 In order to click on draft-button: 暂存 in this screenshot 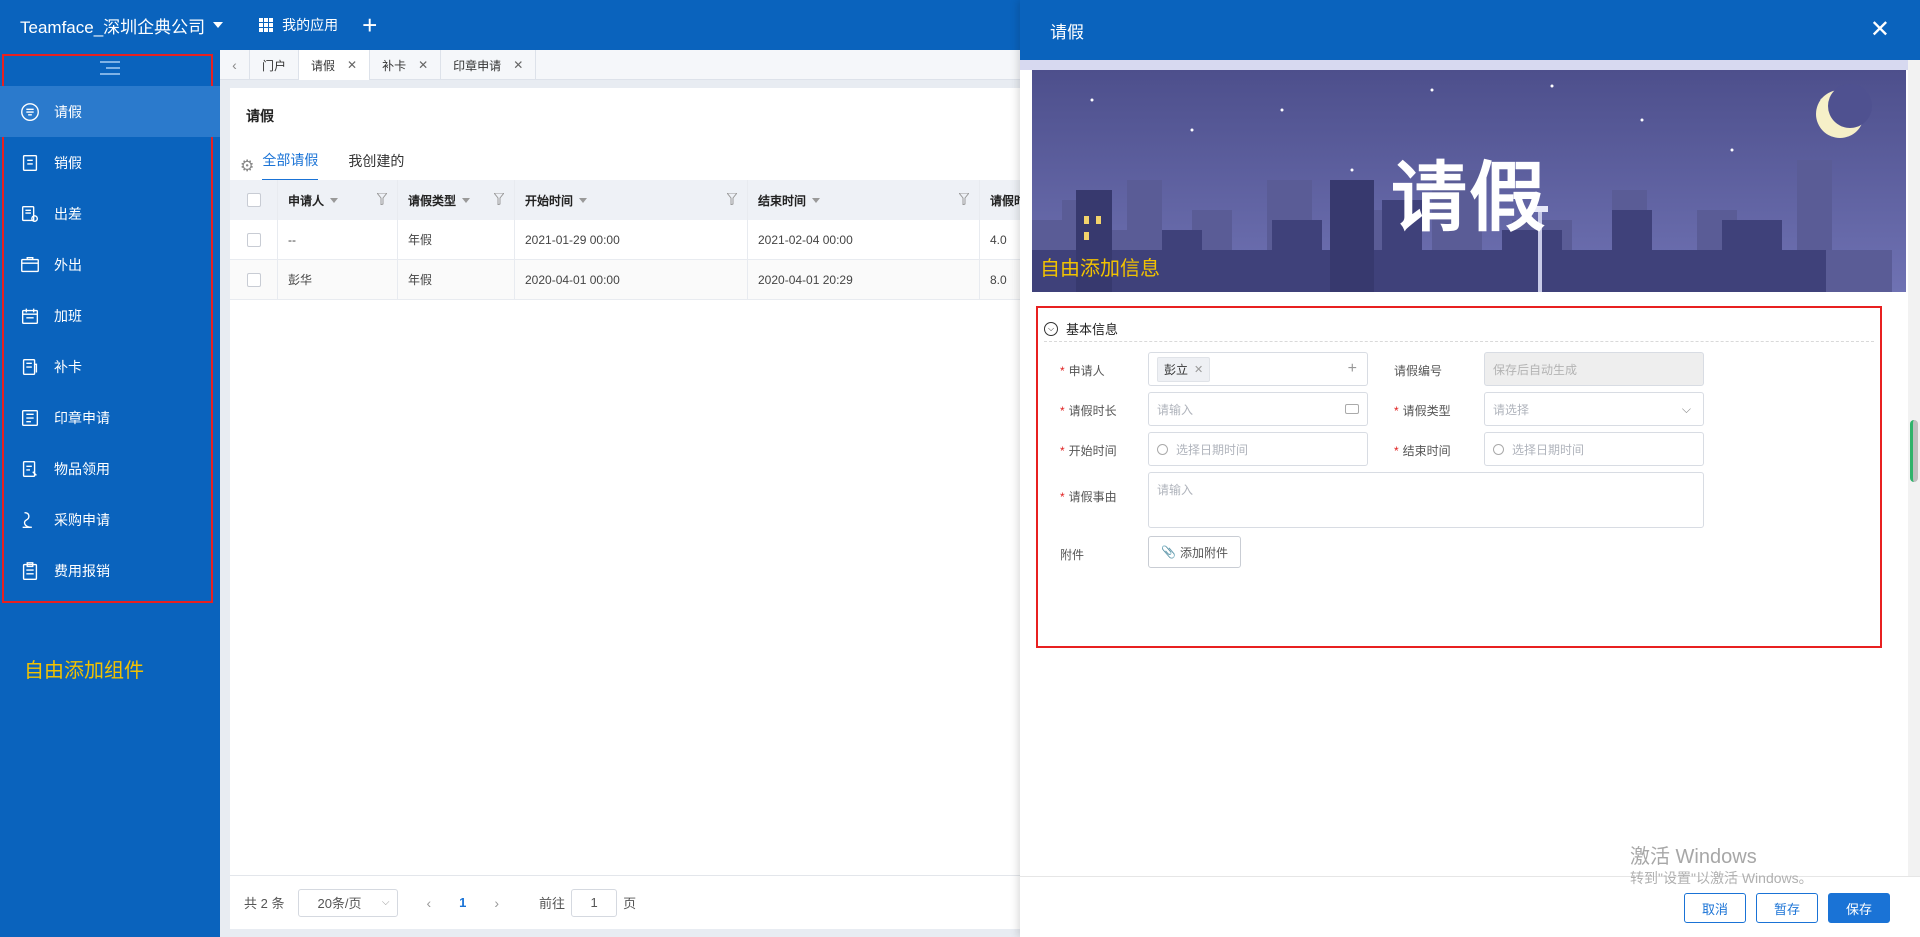, I will do `click(1787, 908)`.